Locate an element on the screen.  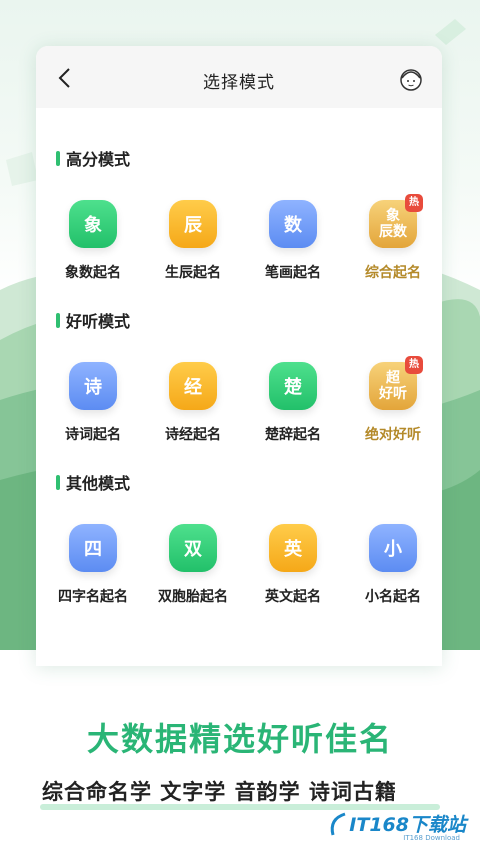
mode-sizi: 四 四字名起名 is located at coordinates (93, 565).